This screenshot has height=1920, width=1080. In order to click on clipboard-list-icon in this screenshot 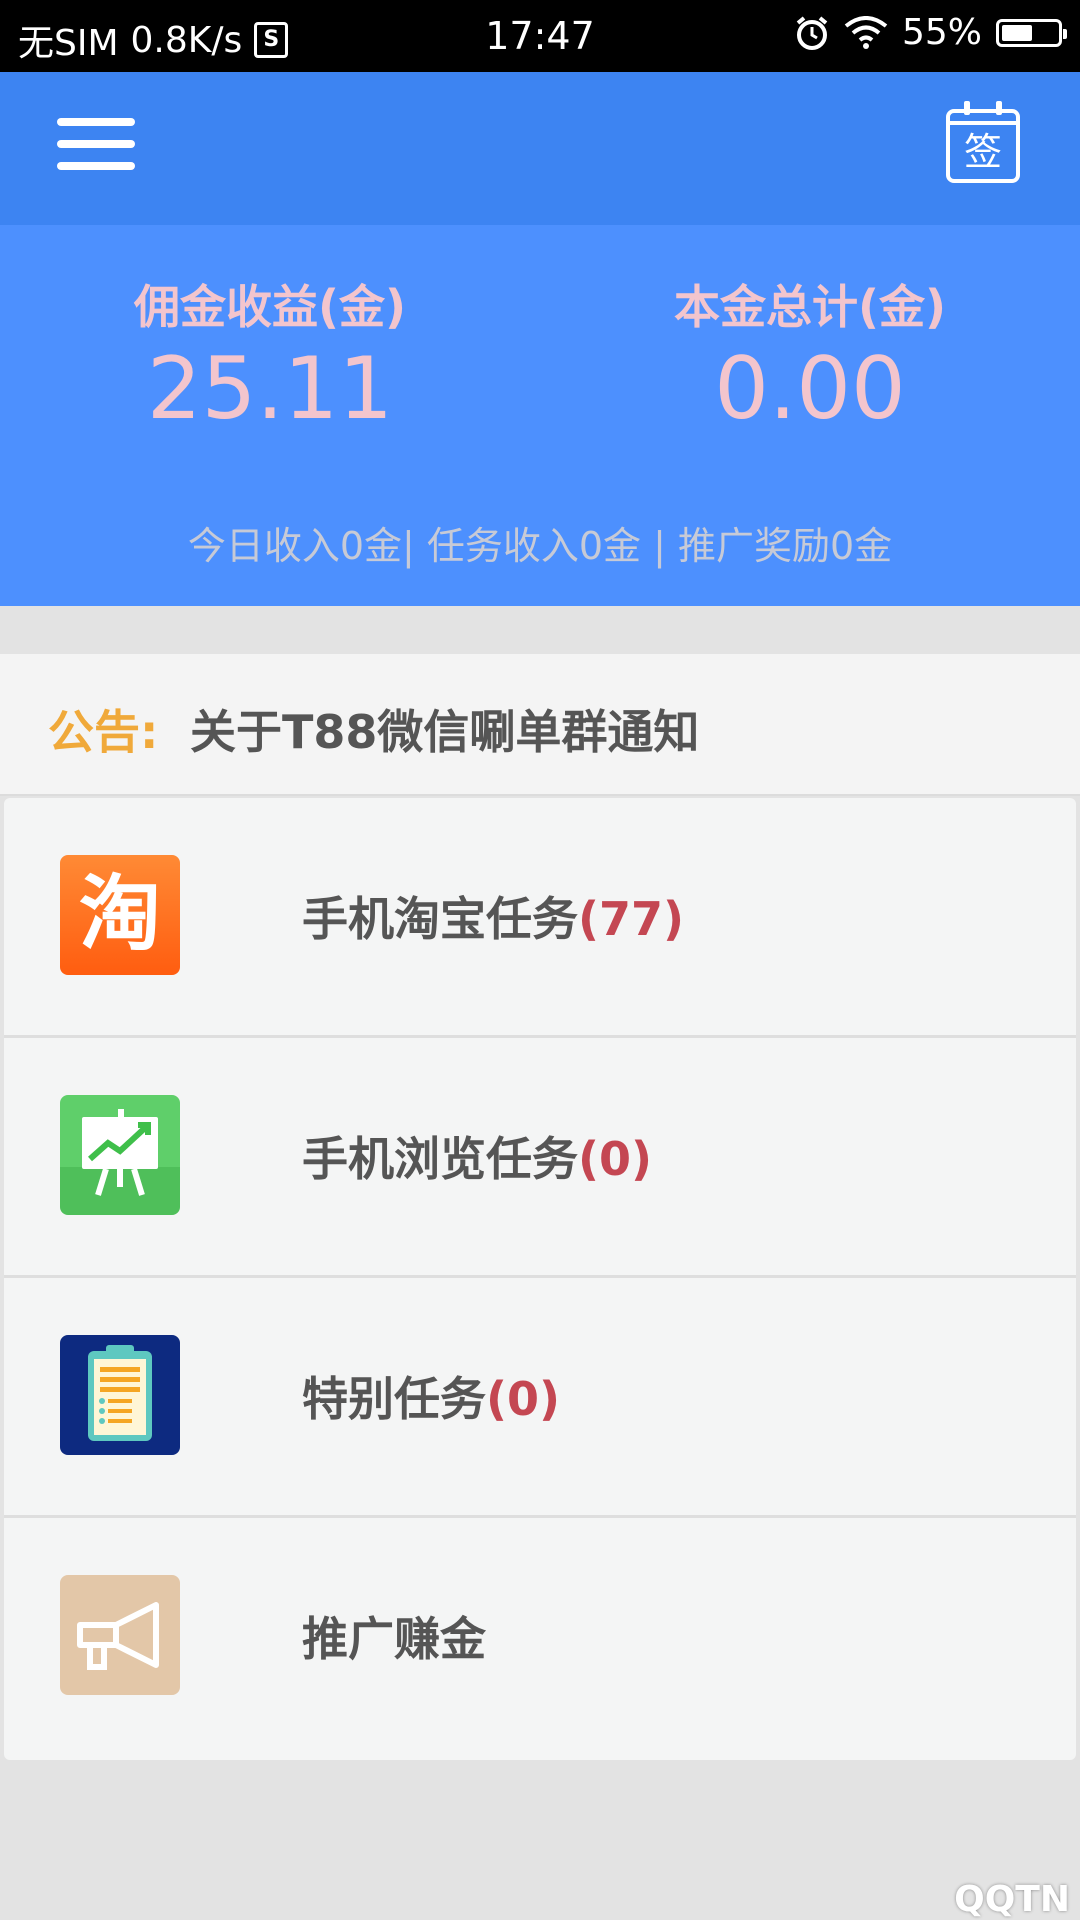, I will do `click(120, 1395)`.